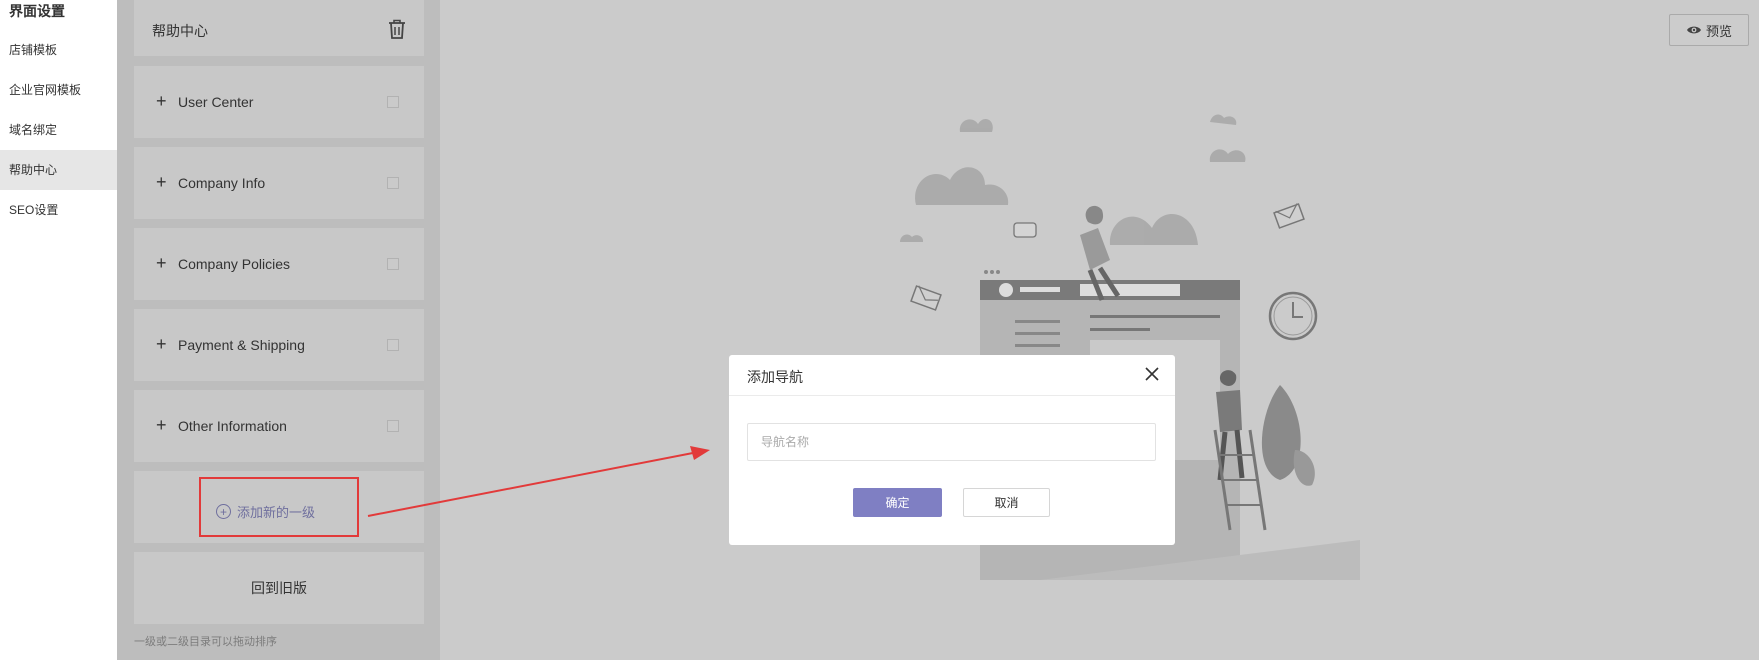 The height and width of the screenshot is (660, 1759). Describe the element at coordinates (232, 426) in the screenshot. I see `nav-item-label: Other Information` at that location.